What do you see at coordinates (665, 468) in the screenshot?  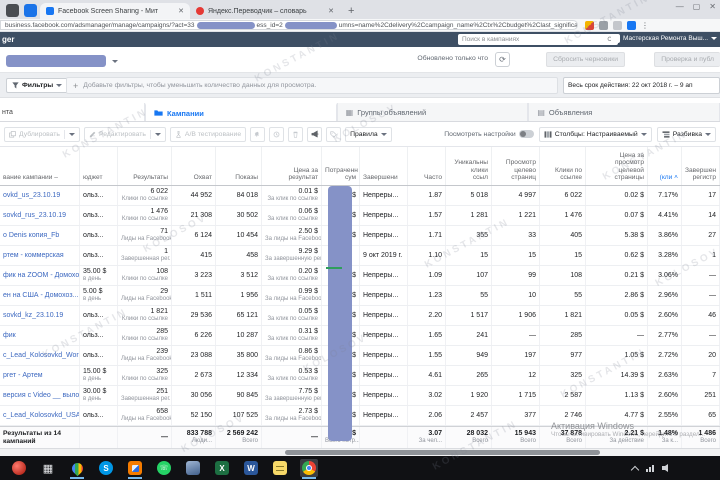 I see `volume-icon` at bounding box center [665, 468].